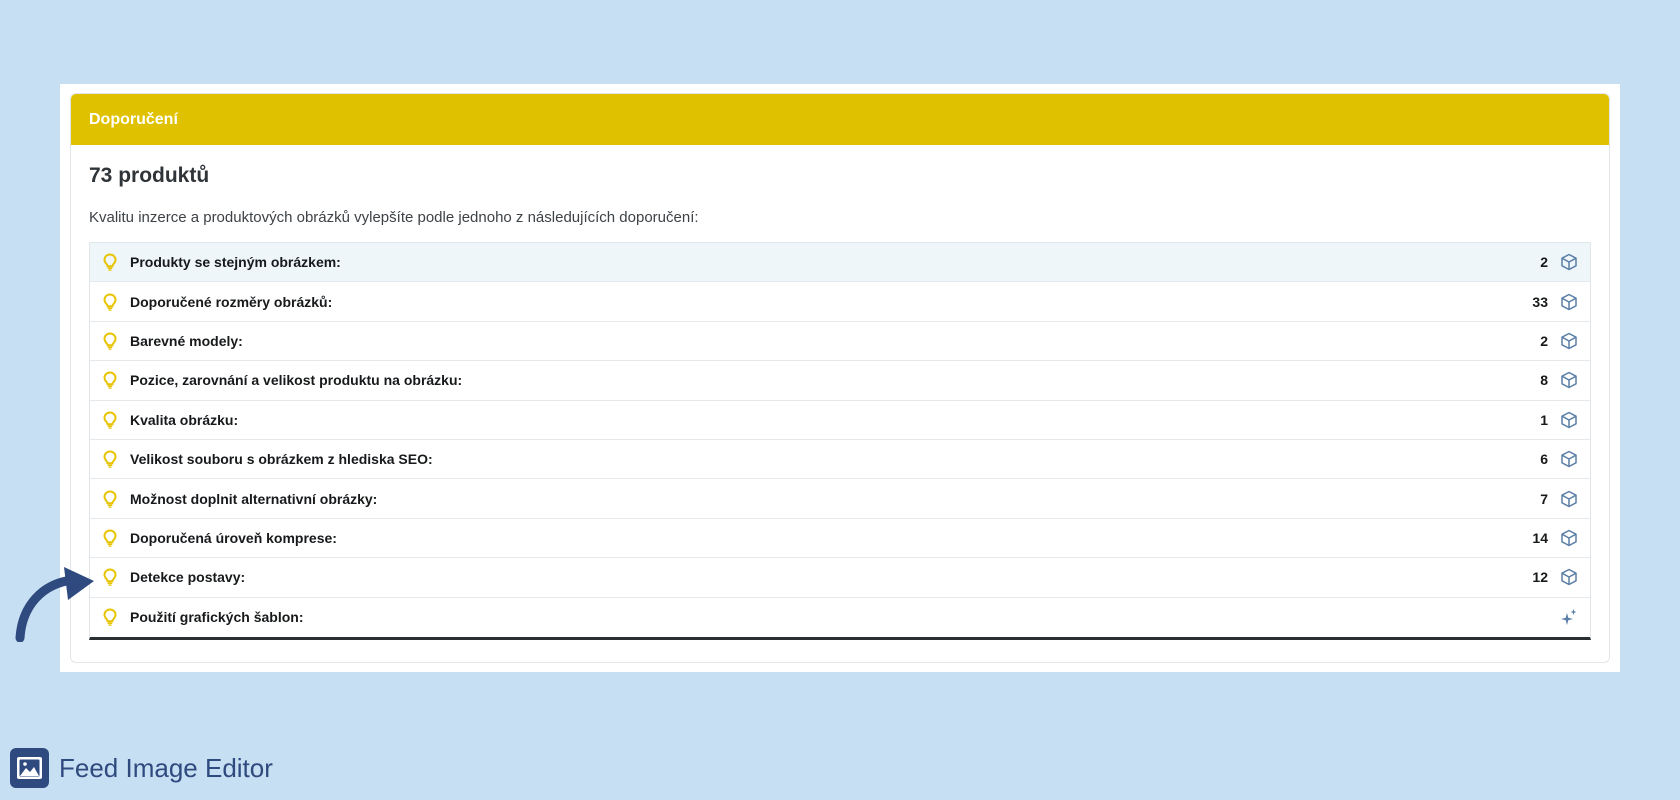 This screenshot has height=800, width=1680. Describe the element at coordinates (840, 617) in the screenshot. I see `recommendation-row: Použití grafických šablon:` at that location.